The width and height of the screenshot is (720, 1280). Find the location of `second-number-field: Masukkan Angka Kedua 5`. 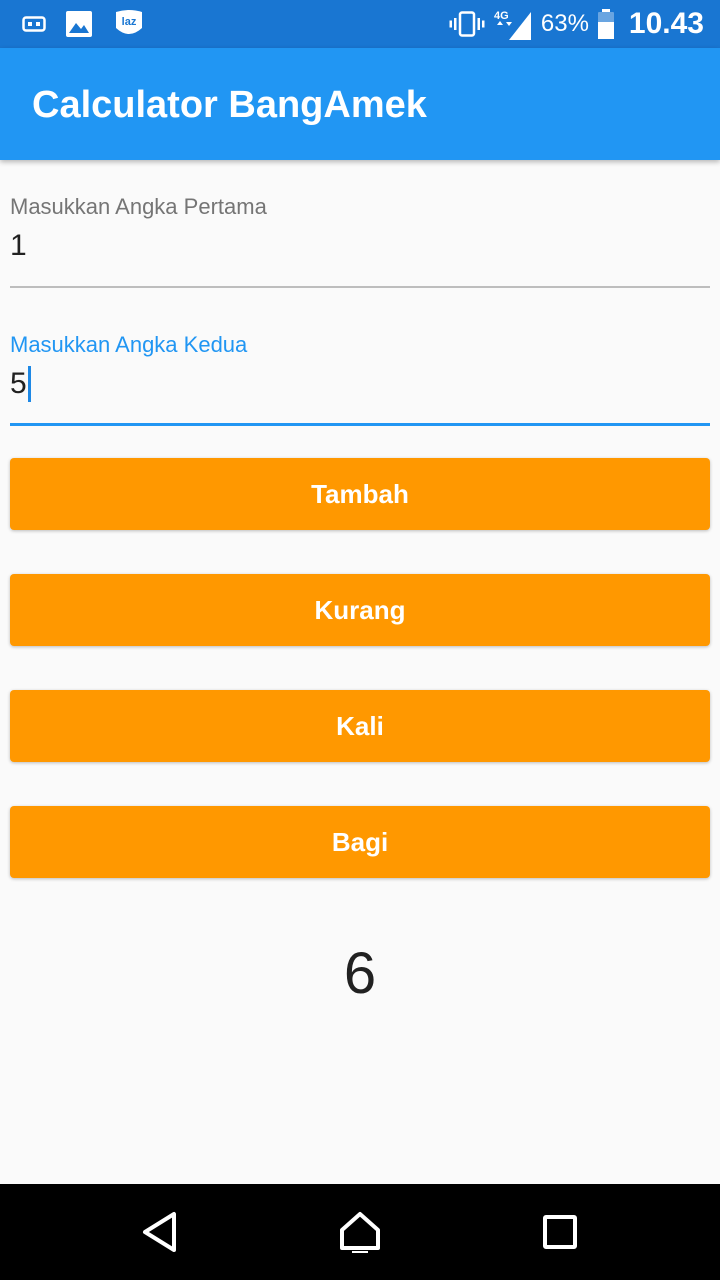

second-number-field: Masukkan Angka Kedua 5 is located at coordinates (360, 379).